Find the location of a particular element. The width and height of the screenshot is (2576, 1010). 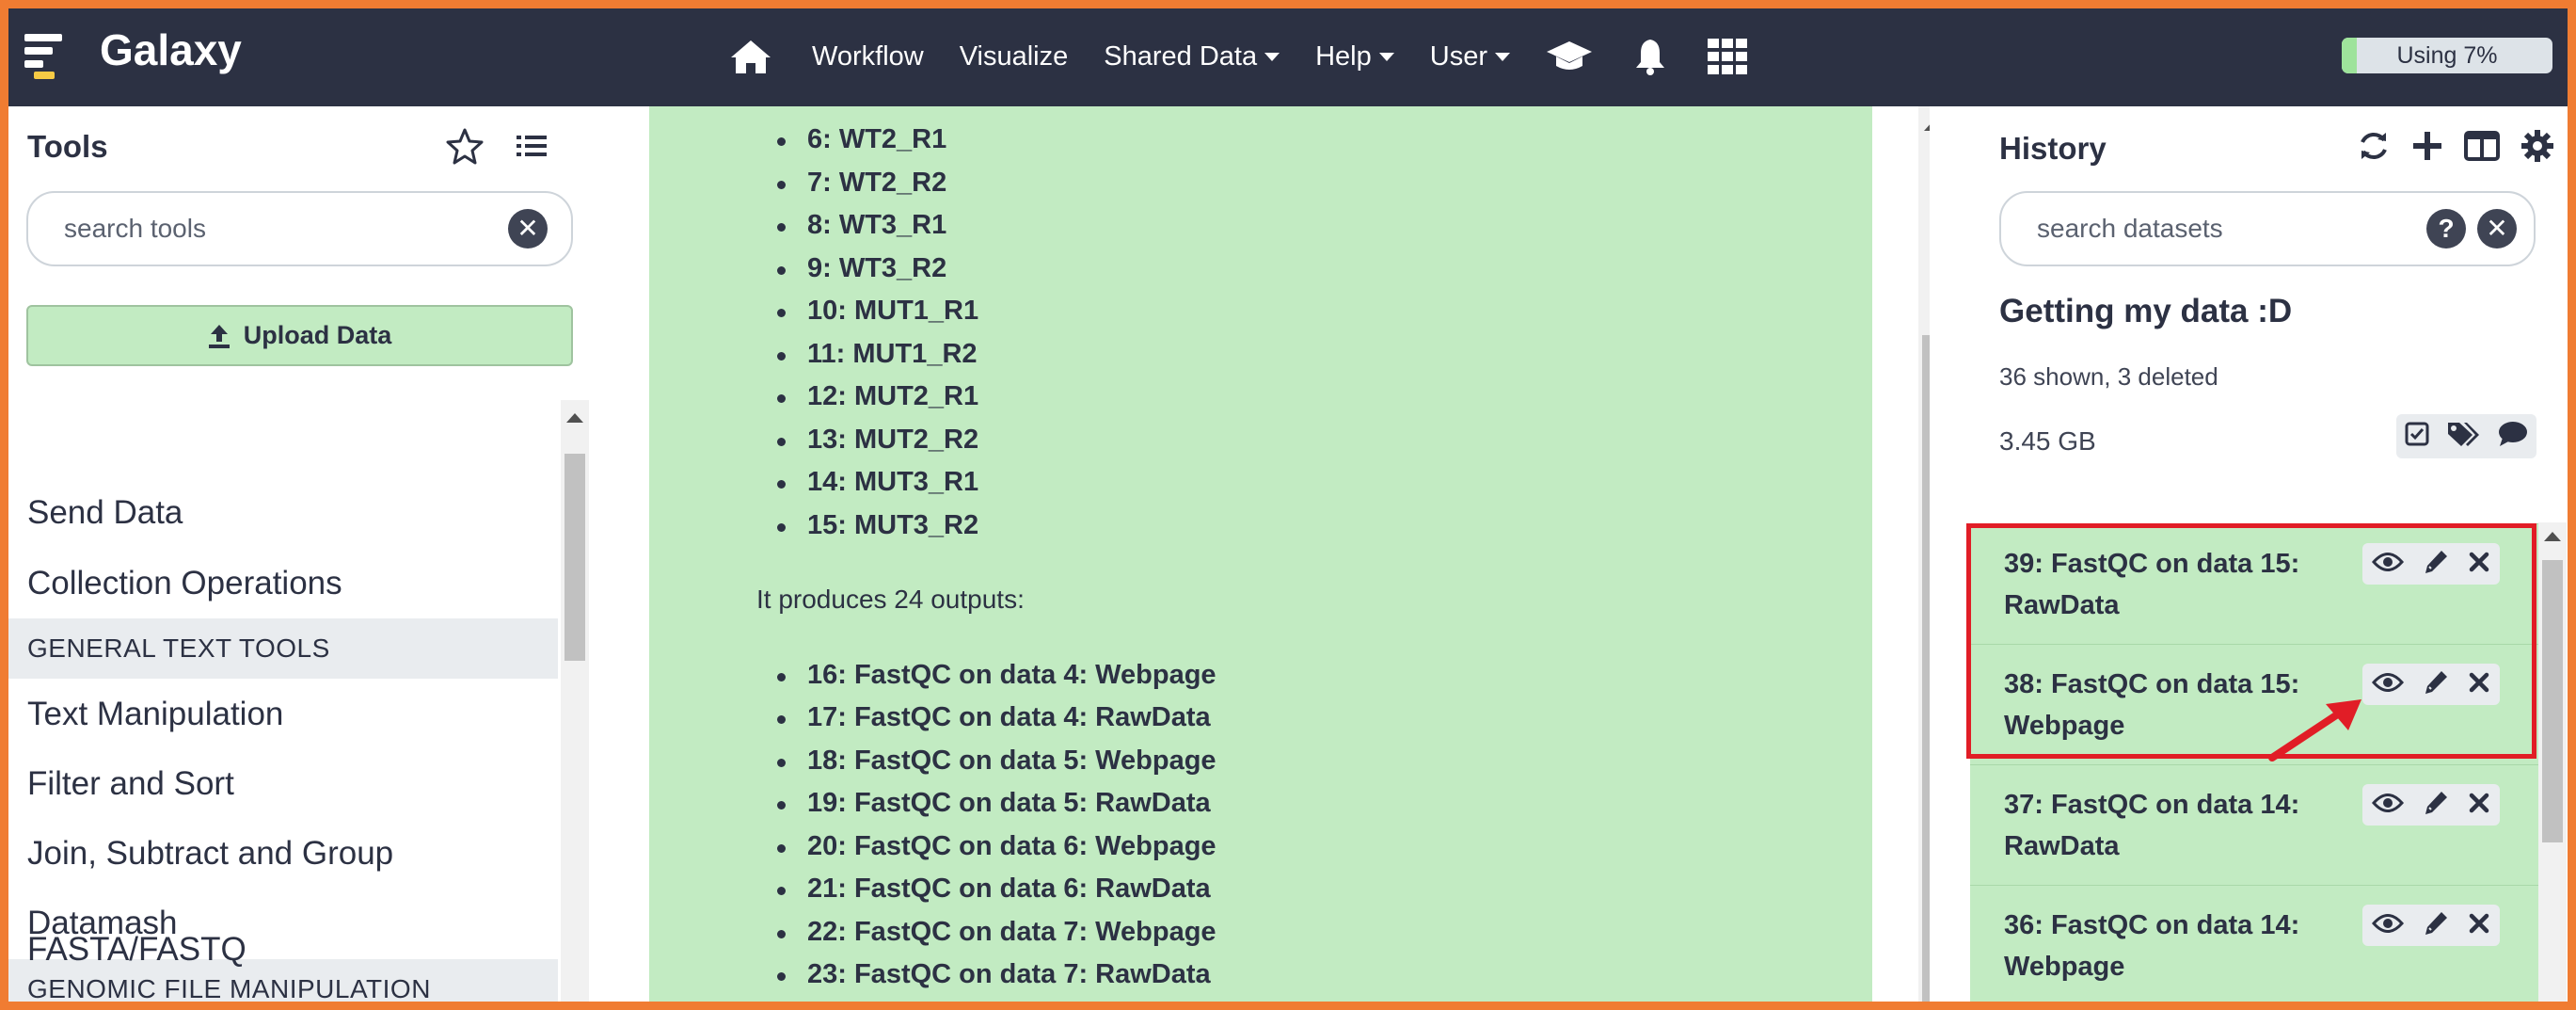

output-list-item: 17: FastQC on data 4: RawData is located at coordinates (994, 717).